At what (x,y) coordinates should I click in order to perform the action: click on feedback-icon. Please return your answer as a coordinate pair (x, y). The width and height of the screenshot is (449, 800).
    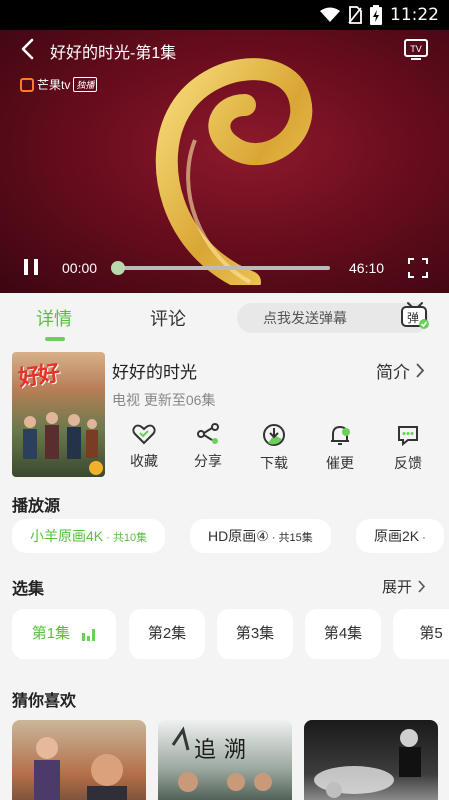
    Looking at the image, I should click on (408, 436).